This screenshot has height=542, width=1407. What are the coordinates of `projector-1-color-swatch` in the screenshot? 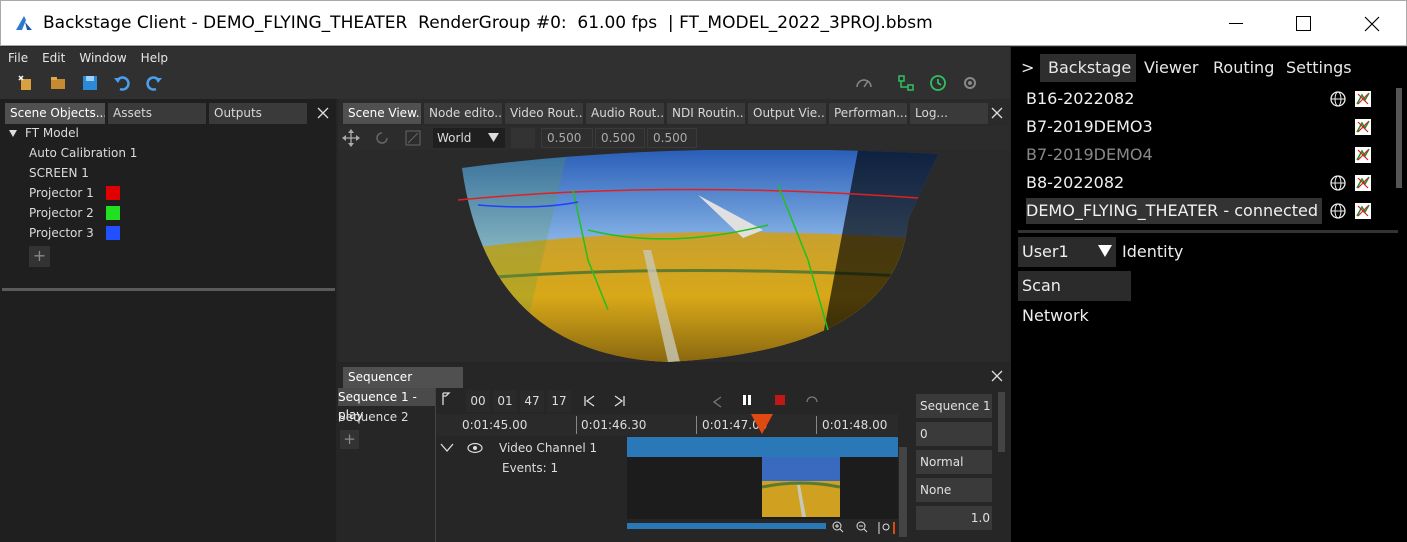 It's located at (113, 193).